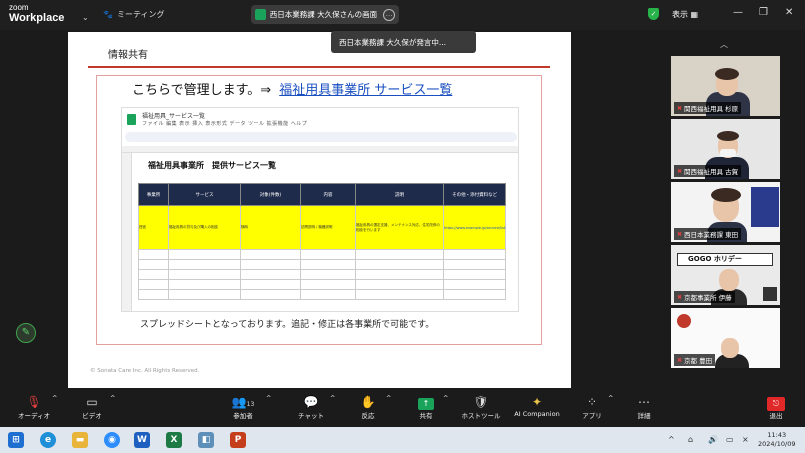 The width and height of the screenshot is (805, 453). Describe the element at coordinates (16, 440) in the screenshot. I see `windows-start-icon: ⊞` at that location.